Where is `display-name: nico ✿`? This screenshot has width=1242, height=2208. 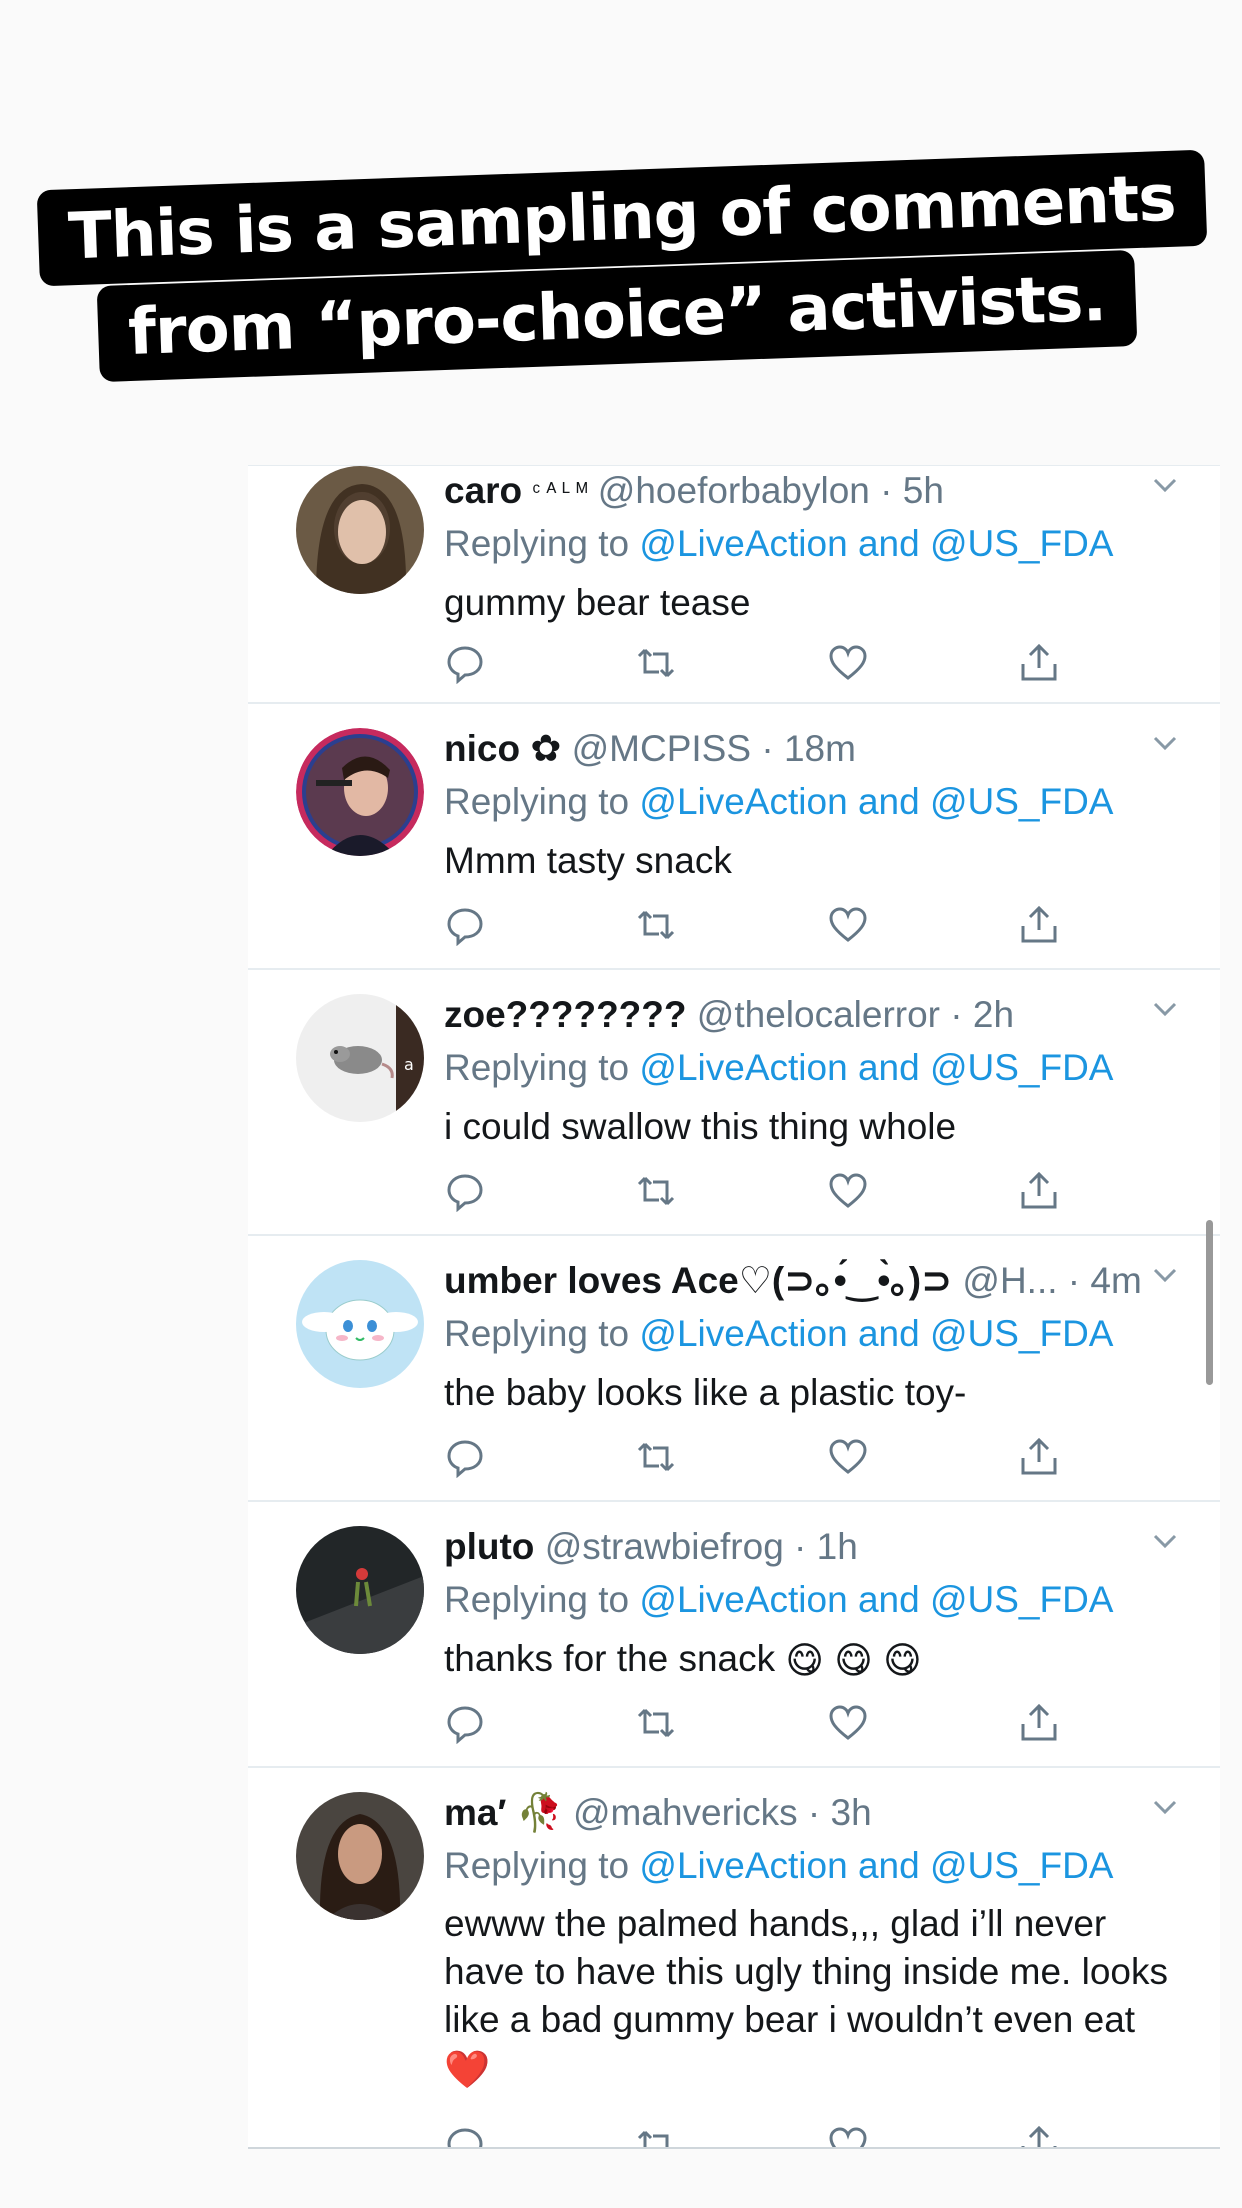 display-name: nico ✿ is located at coordinates (502, 748).